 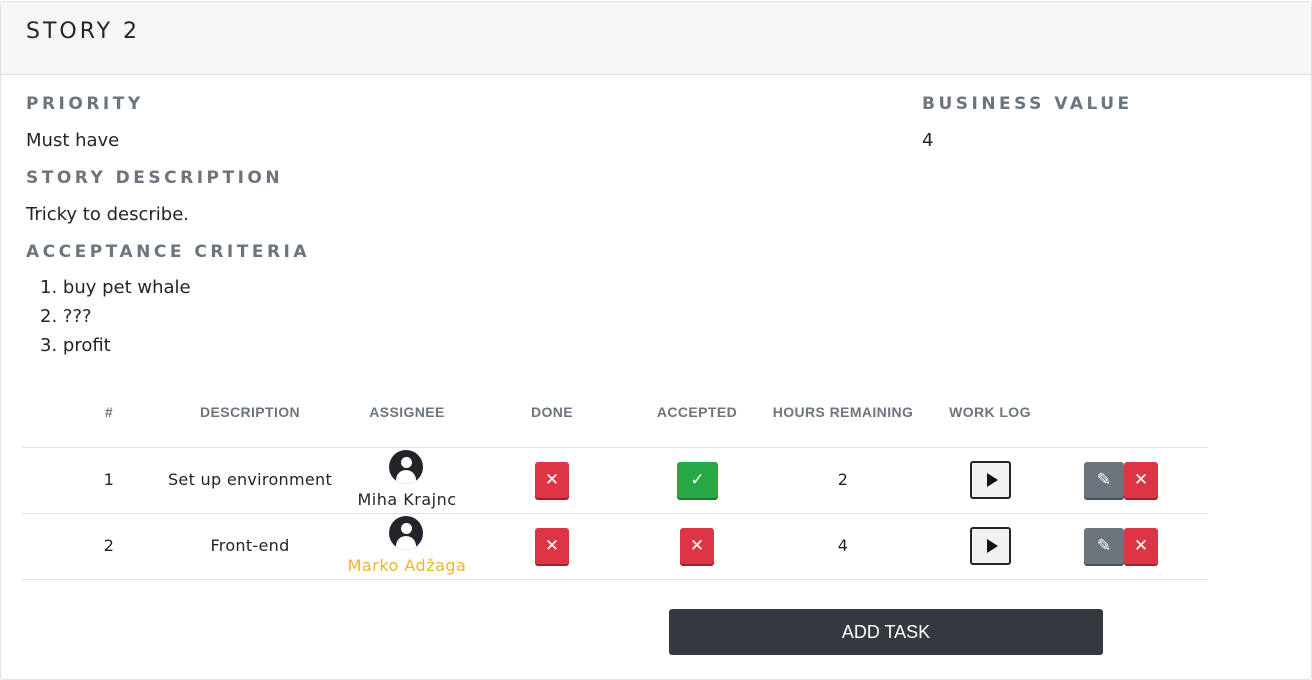 I want to click on accepted-toggle-button: ✕, so click(x=697, y=546).